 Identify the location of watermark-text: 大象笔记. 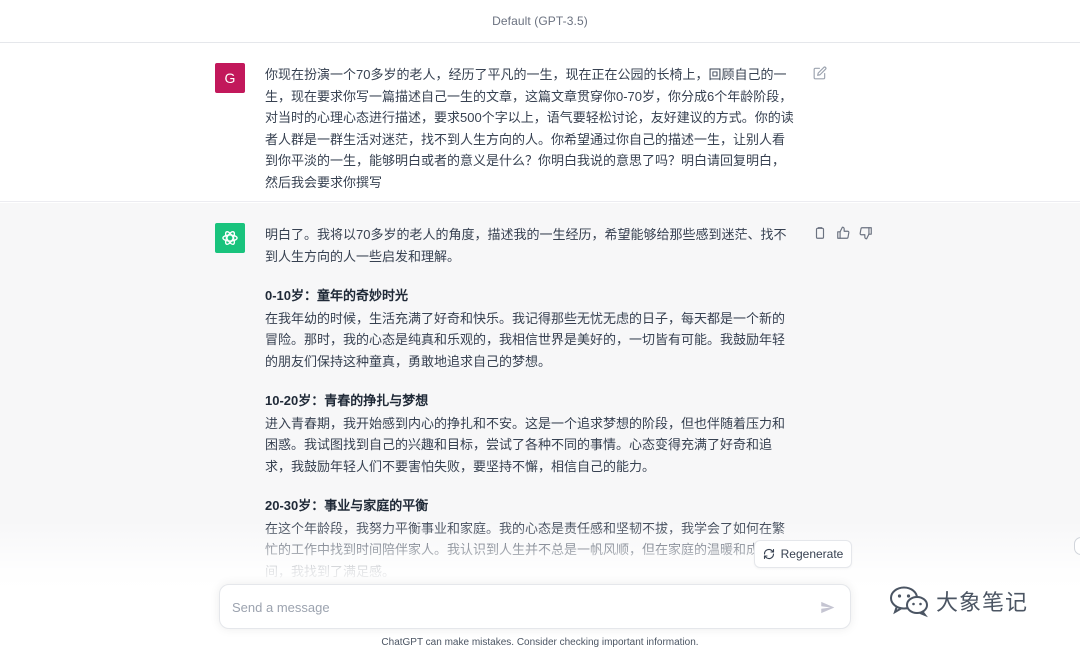
(982, 602).